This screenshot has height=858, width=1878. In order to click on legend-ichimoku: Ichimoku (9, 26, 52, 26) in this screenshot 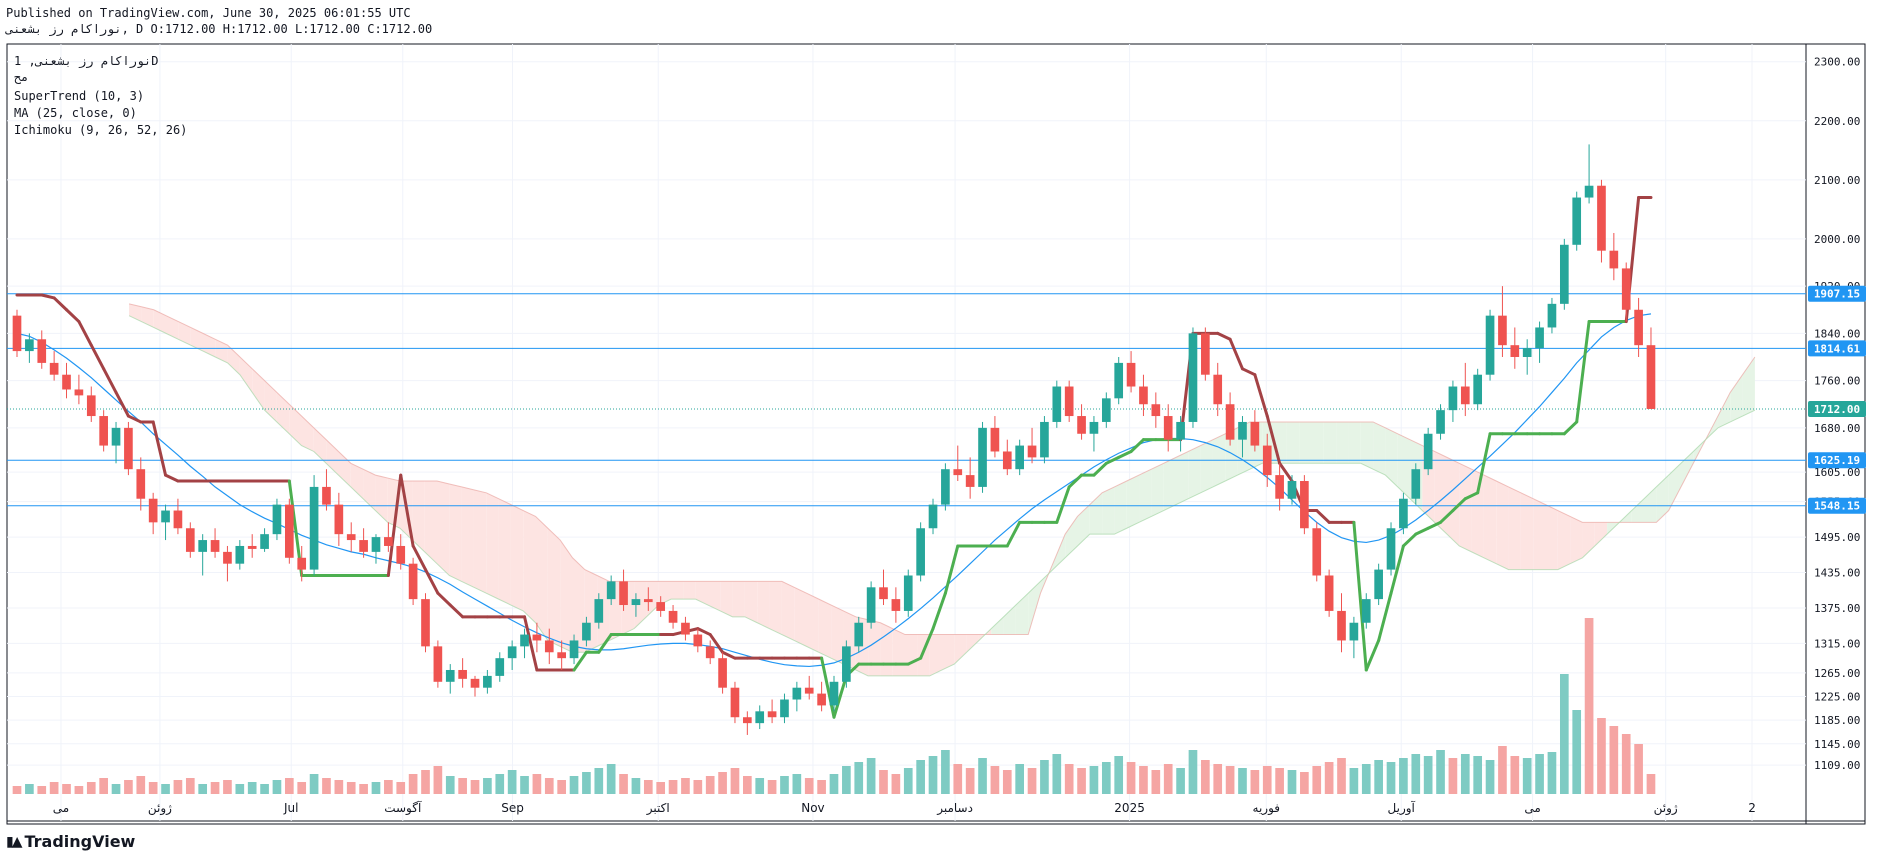, I will do `click(100, 130)`.